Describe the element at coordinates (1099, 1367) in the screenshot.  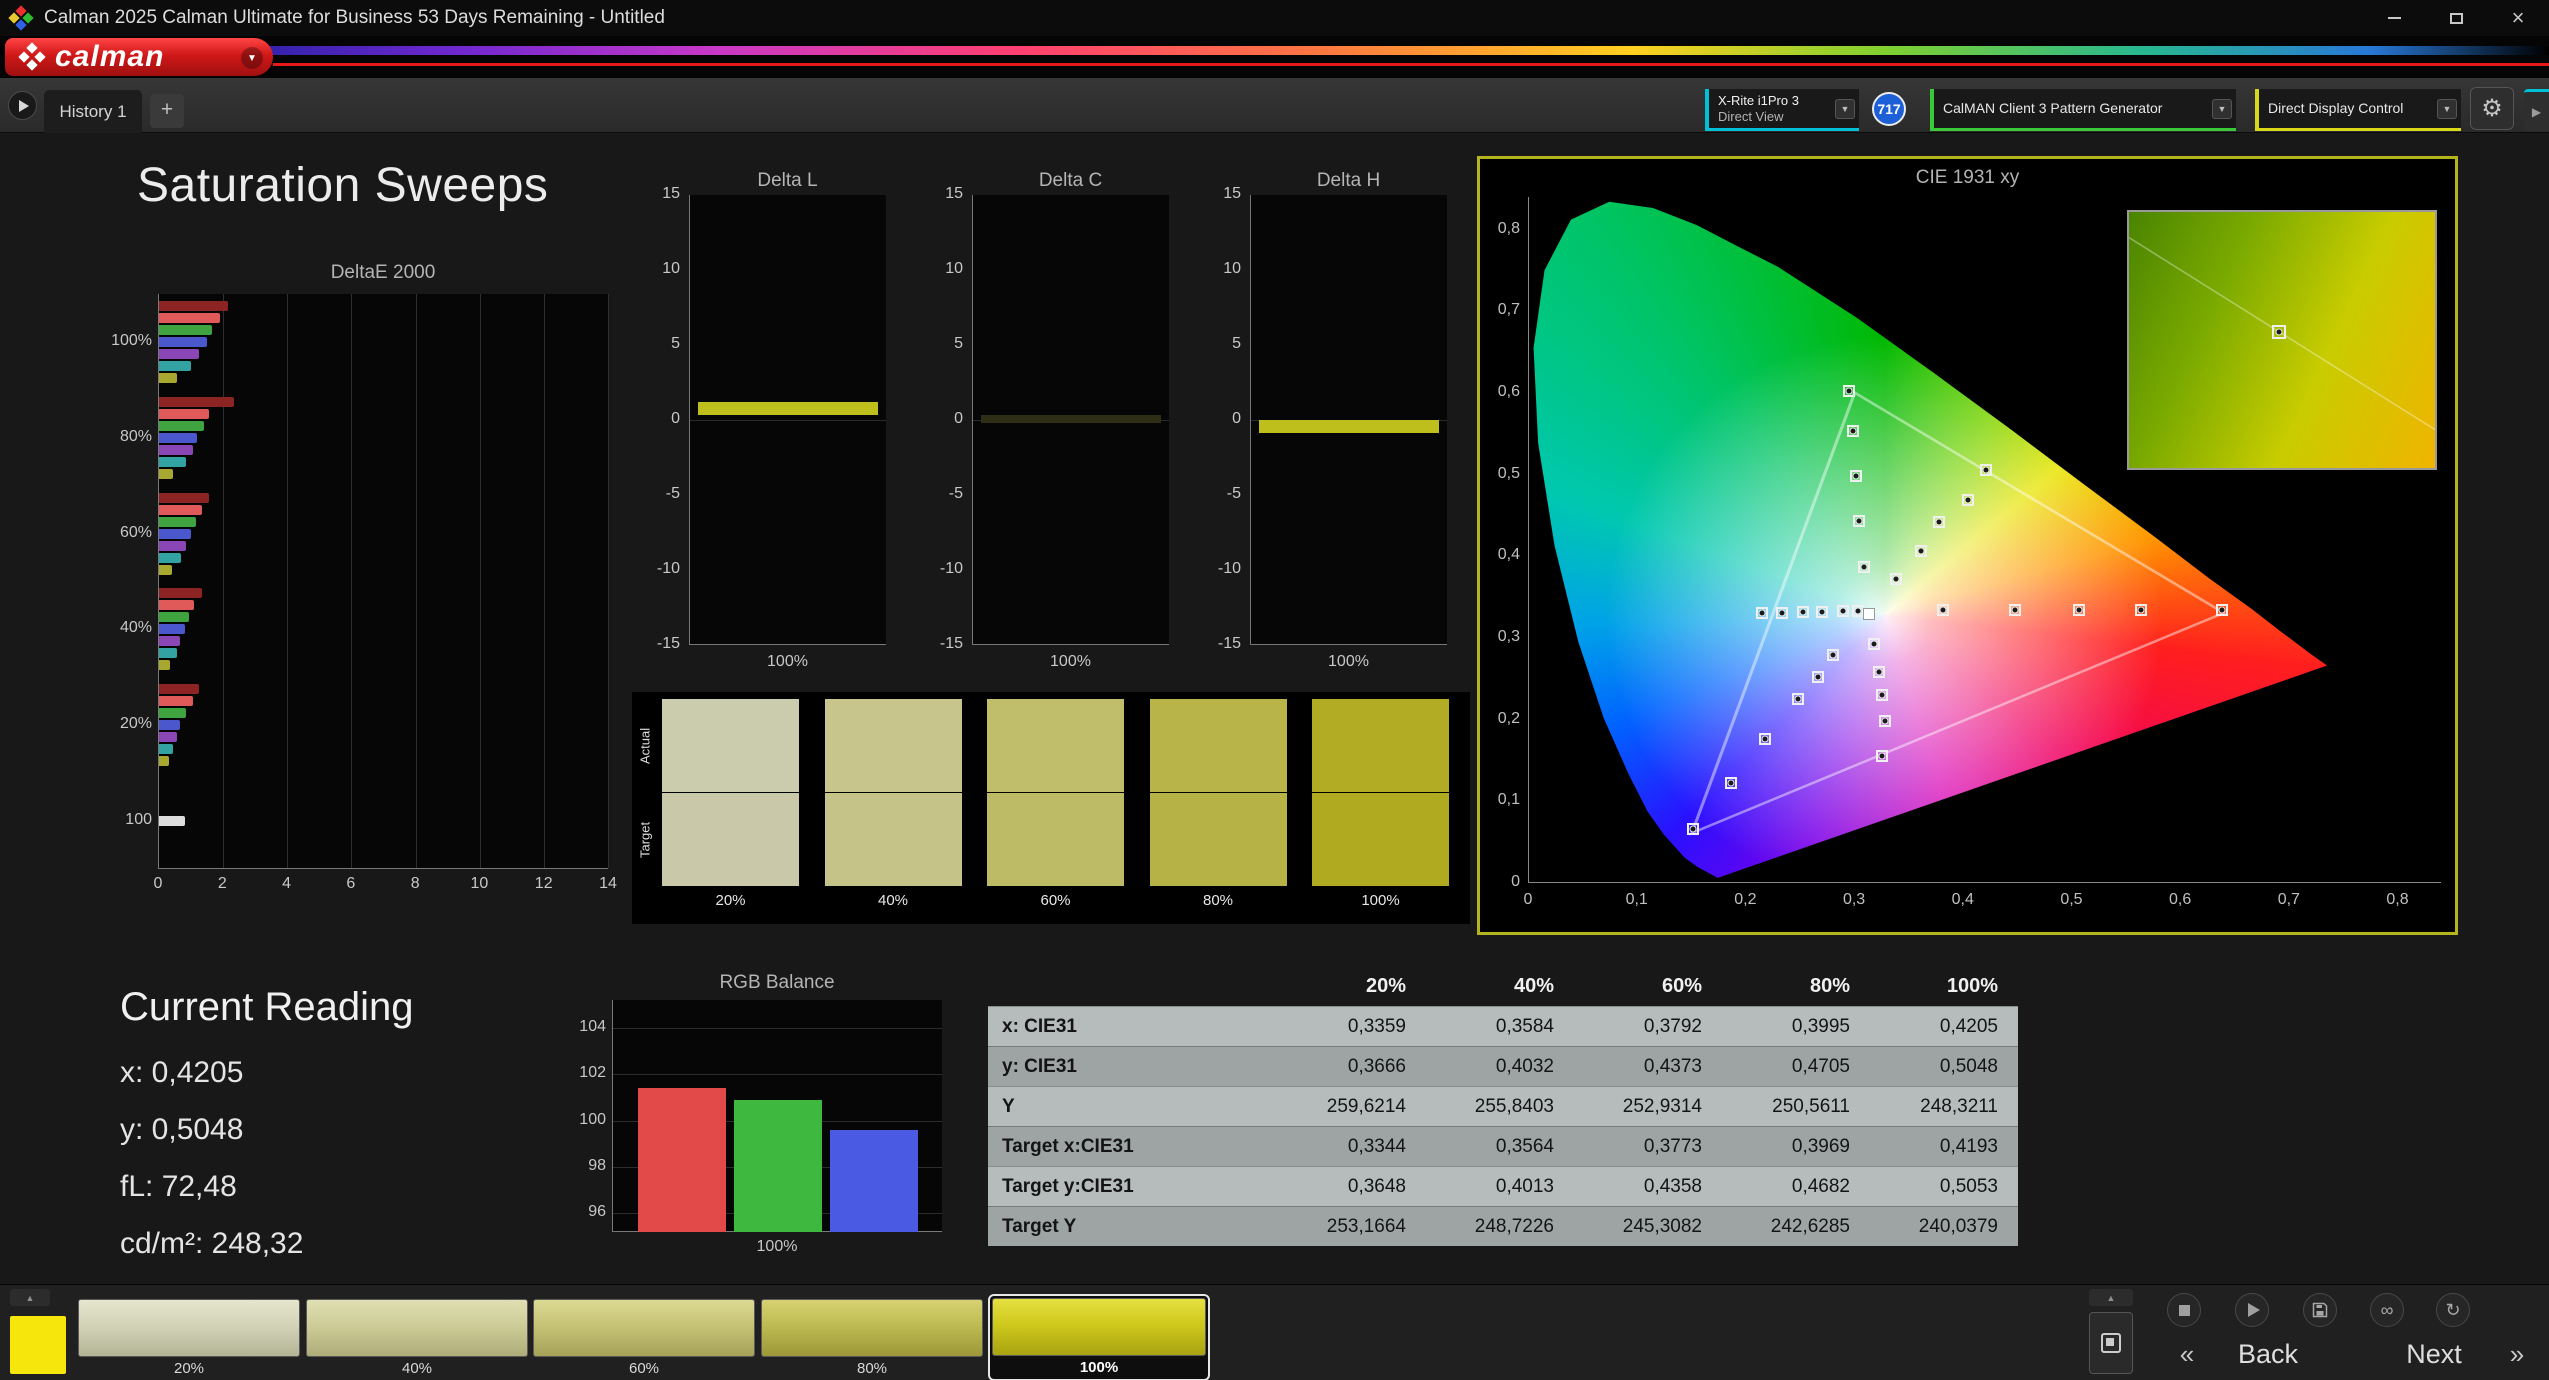
I see `thumb-label: 100%` at that location.